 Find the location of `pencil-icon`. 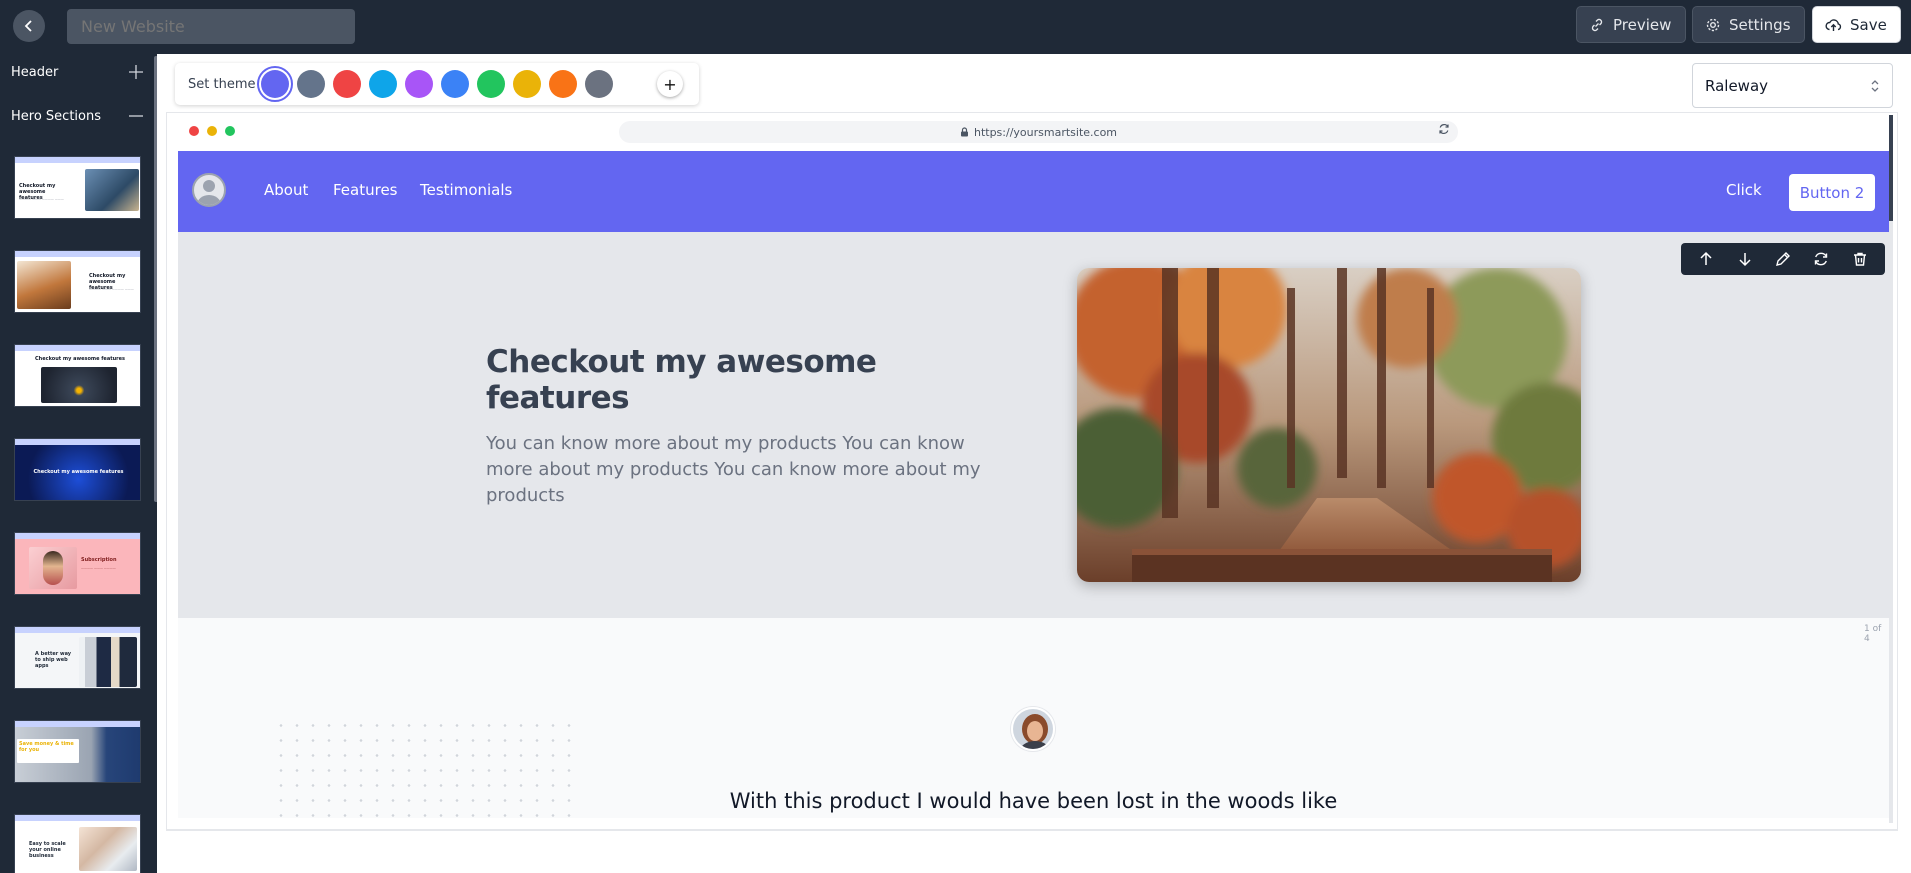

pencil-icon is located at coordinates (1783, 259).